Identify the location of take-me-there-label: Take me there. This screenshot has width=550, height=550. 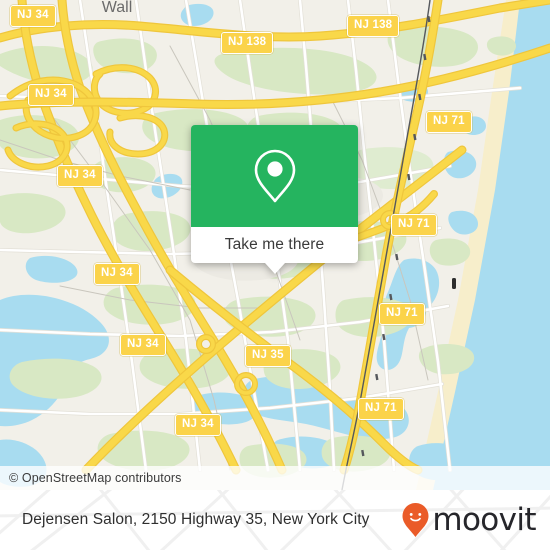
(274, 244).